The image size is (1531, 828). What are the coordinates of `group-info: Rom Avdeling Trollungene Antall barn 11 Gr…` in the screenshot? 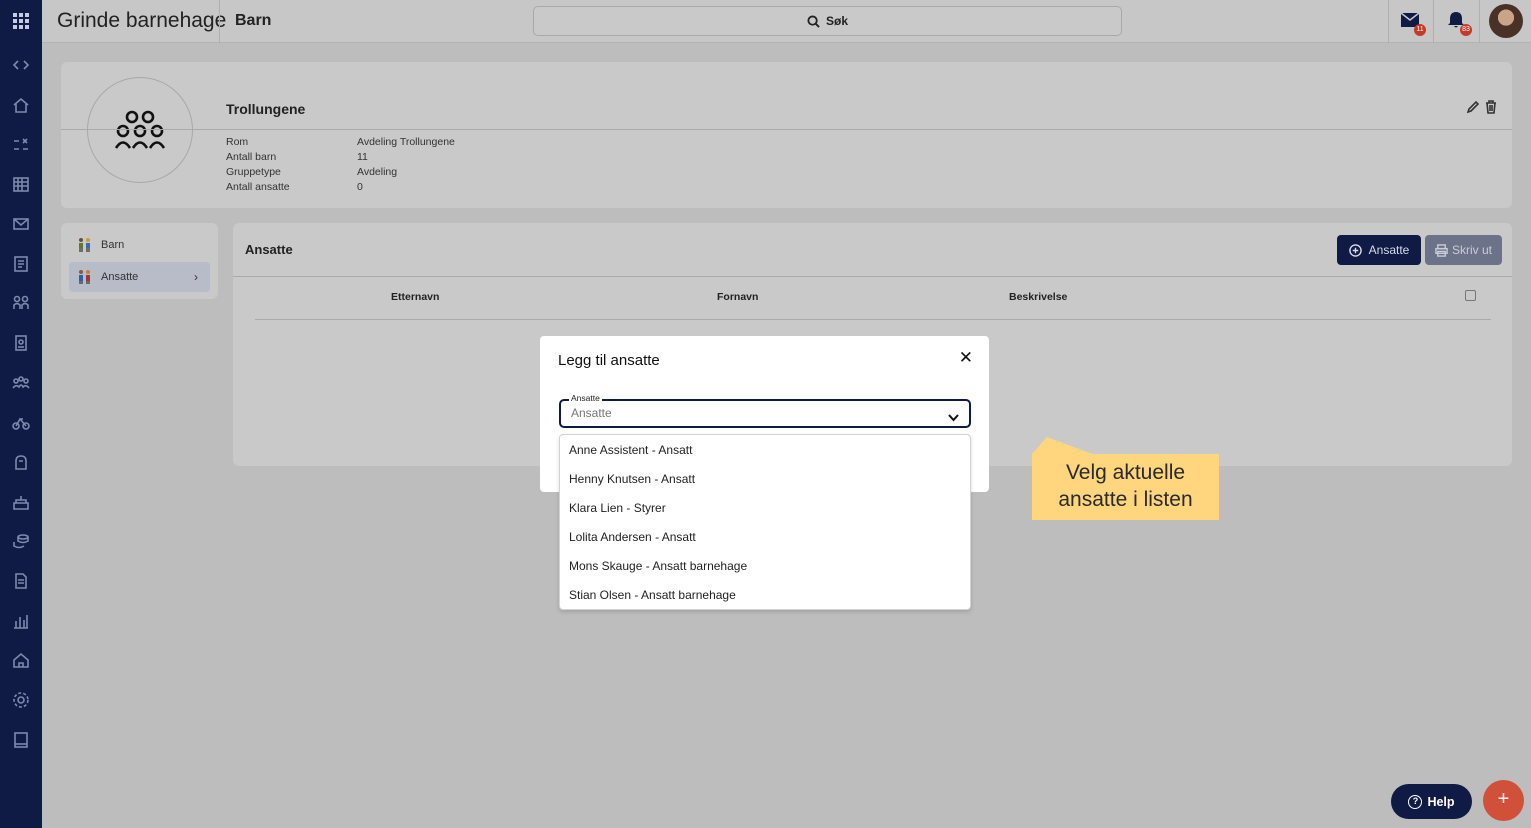 It's located at (340, 165).